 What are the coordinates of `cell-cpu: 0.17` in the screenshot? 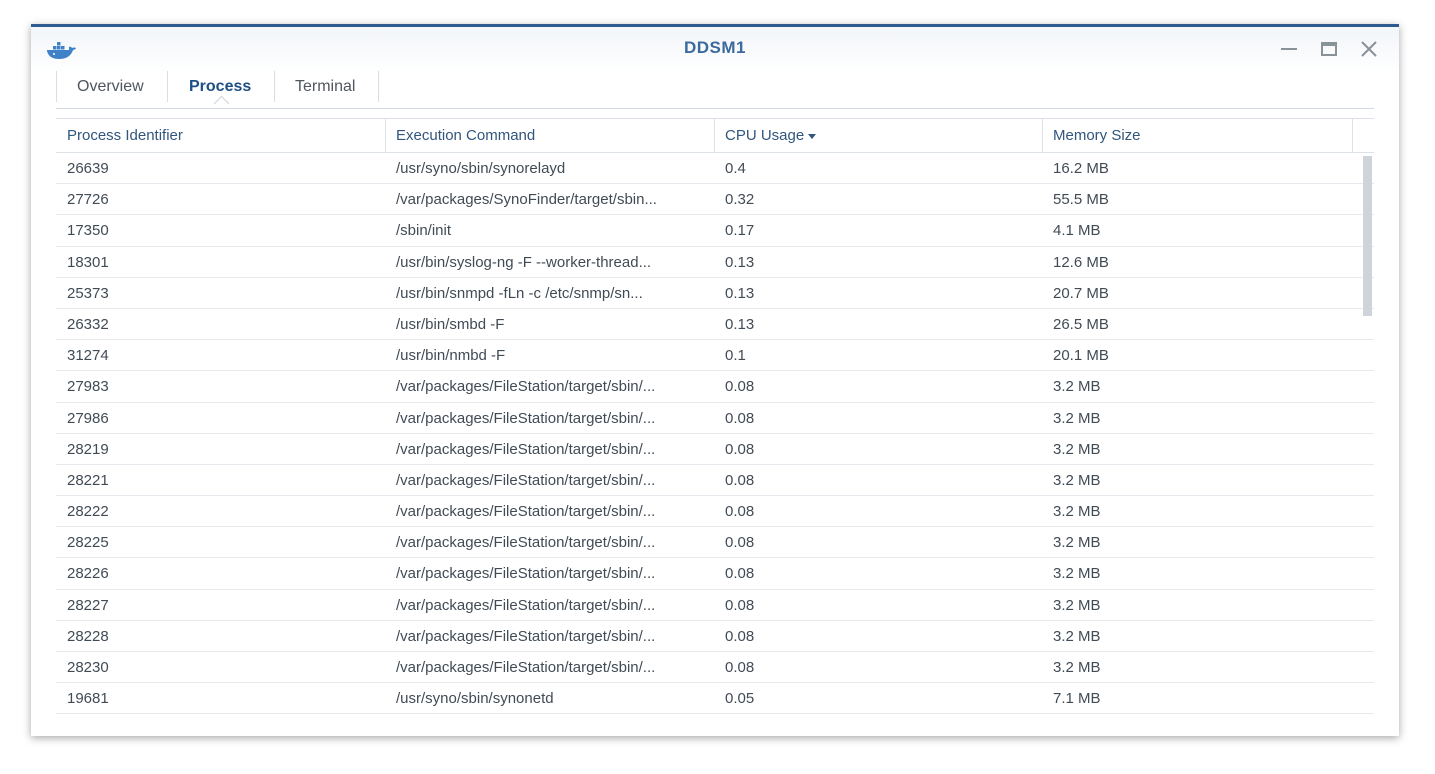 It's located at (740, 231).